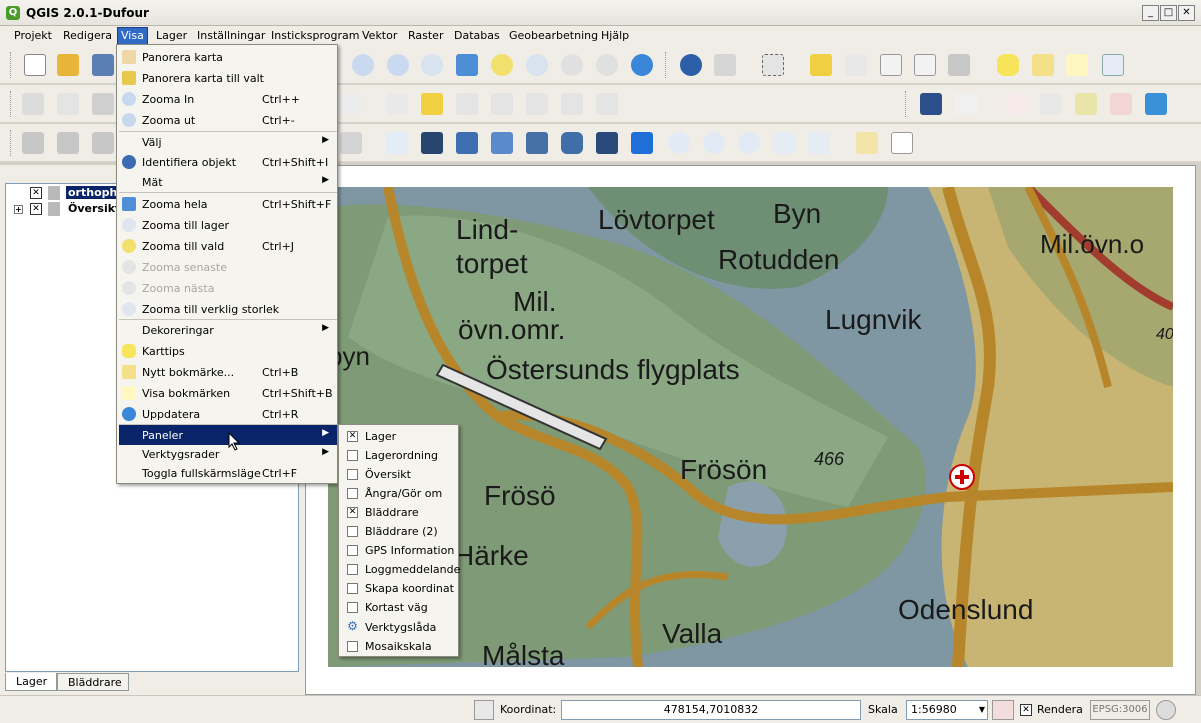 The width and height of the screenshot is (1201, 723). Describe the element at coordinates (228, 473) in the screenshot. I see `menu-toggla-fullskarm: Toggla fullskärmsläge Ctrl+F` at that location.